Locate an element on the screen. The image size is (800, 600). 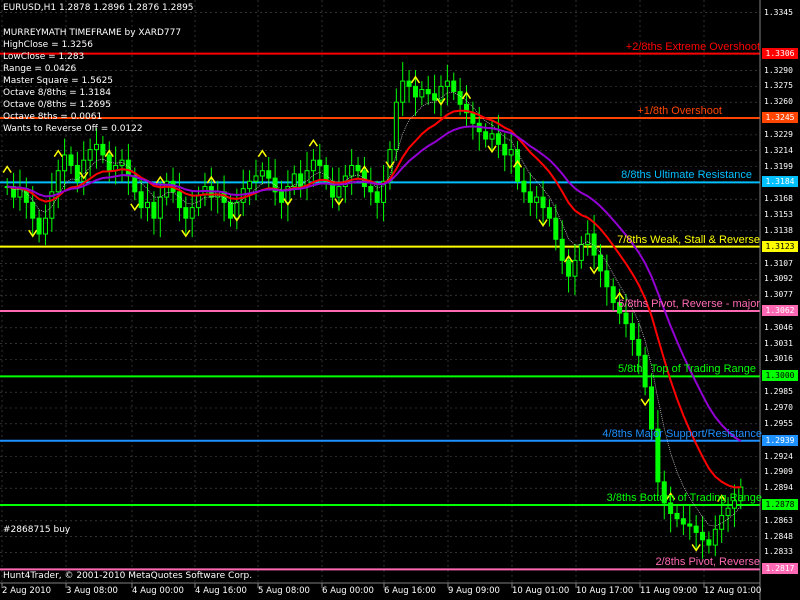
price-axis-label: 1.3168 is located at coordinates (778, 199).